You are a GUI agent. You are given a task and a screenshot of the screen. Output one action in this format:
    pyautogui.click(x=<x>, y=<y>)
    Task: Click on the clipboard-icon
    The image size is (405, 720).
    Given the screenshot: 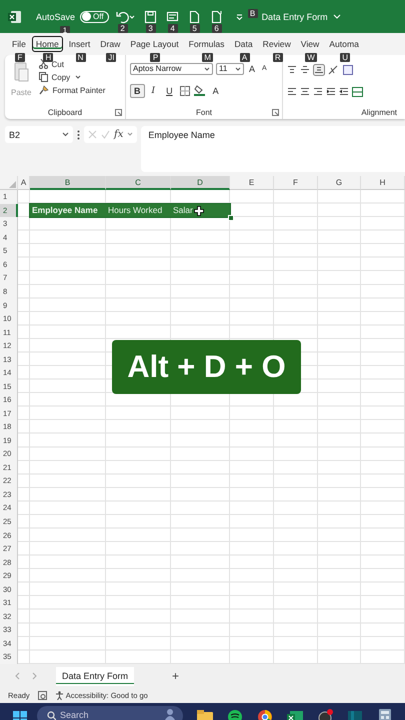 What is the action you would take?
    pyautogui.click(x=21, y=71)
    